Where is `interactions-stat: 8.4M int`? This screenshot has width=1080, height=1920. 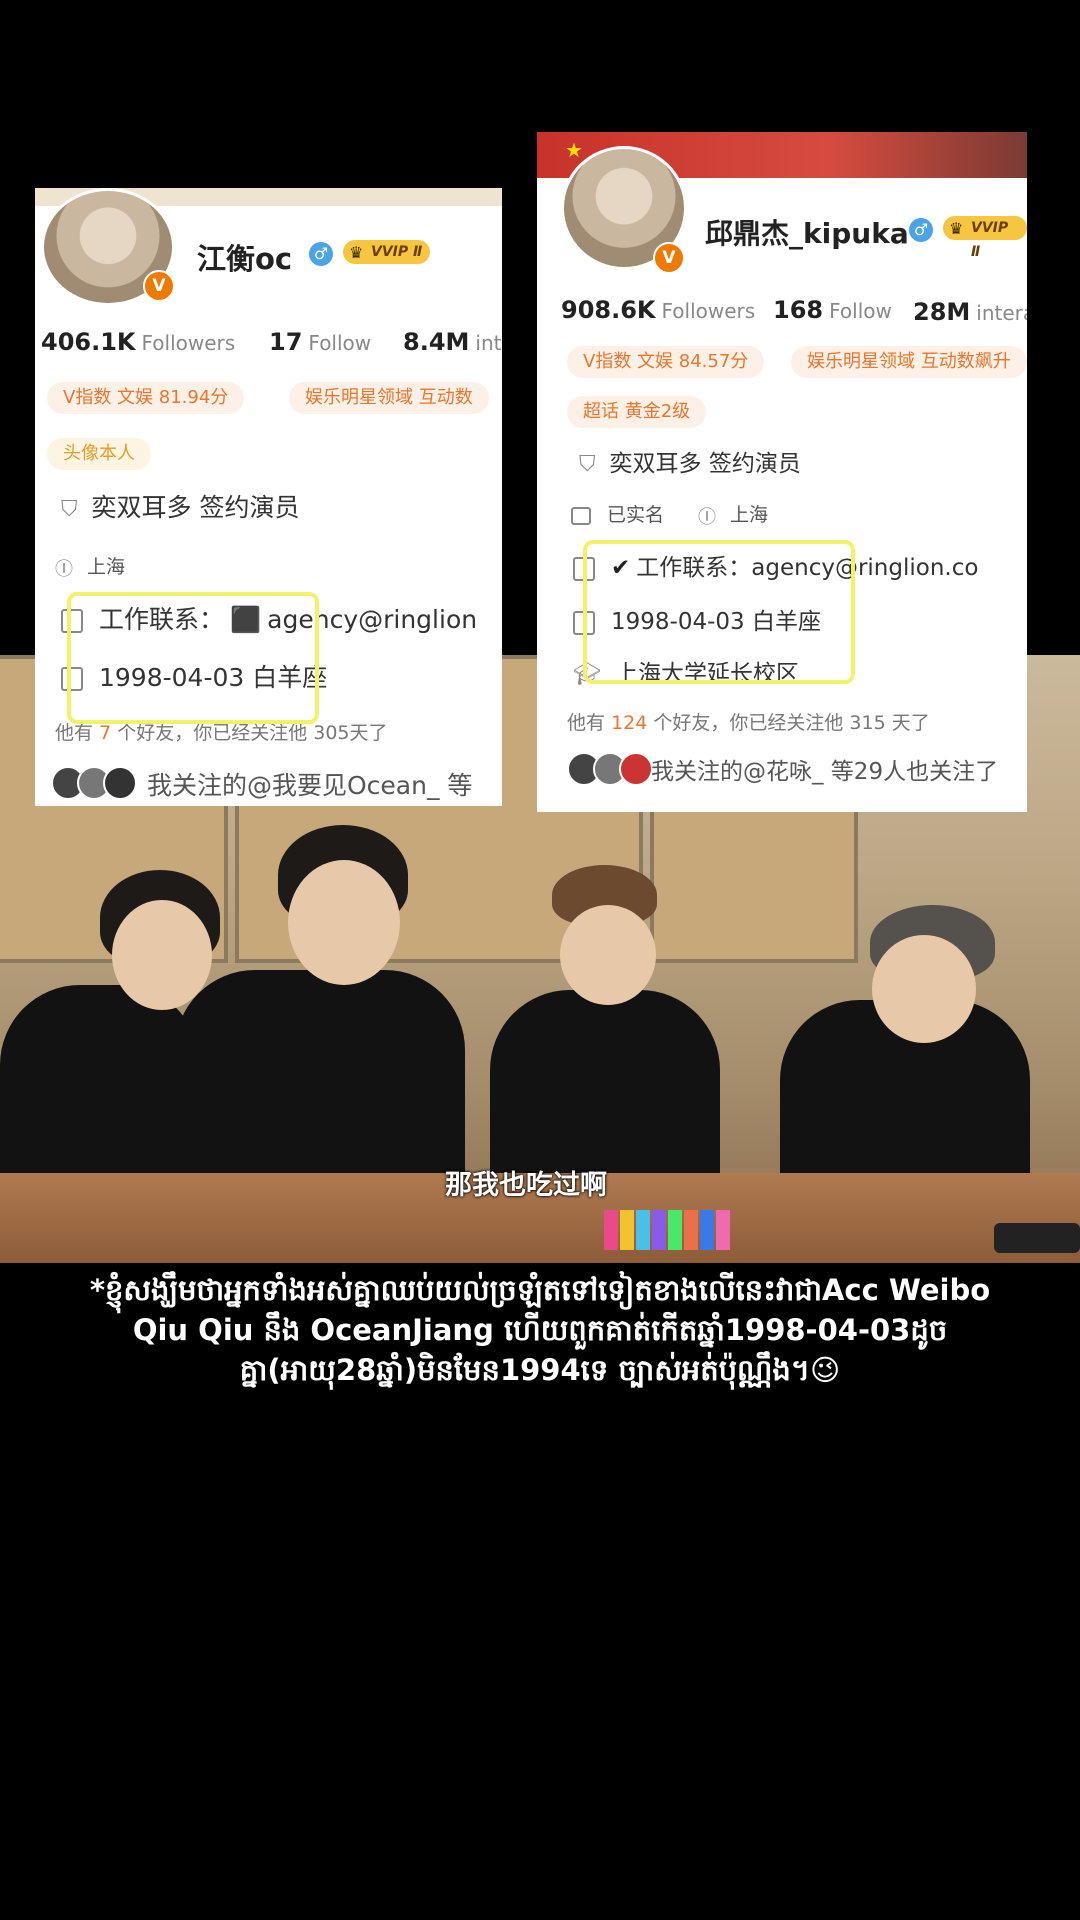
interactions-stat: 8.4M int is located at coordinates (452, 342).